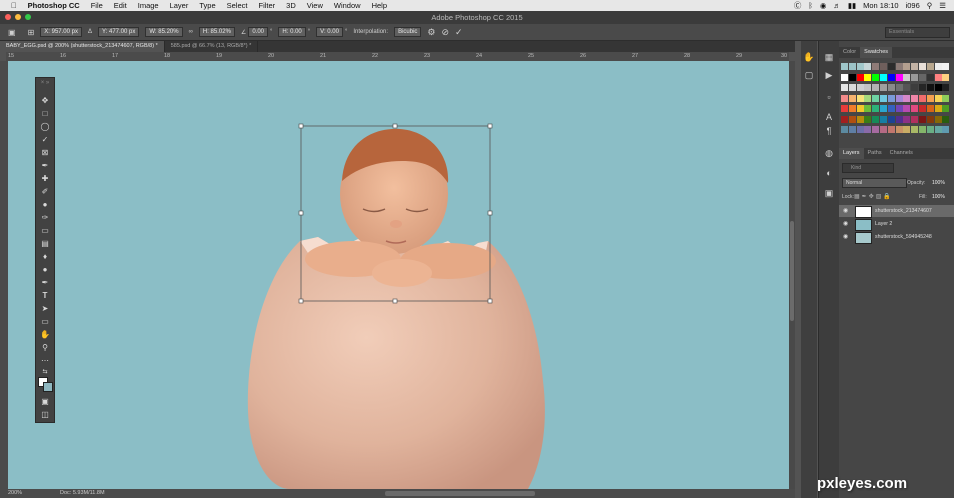 The width and height of the screenshot is (954, 498). I want to click on path-select-tool-icon: ➤, so click(45, 308).